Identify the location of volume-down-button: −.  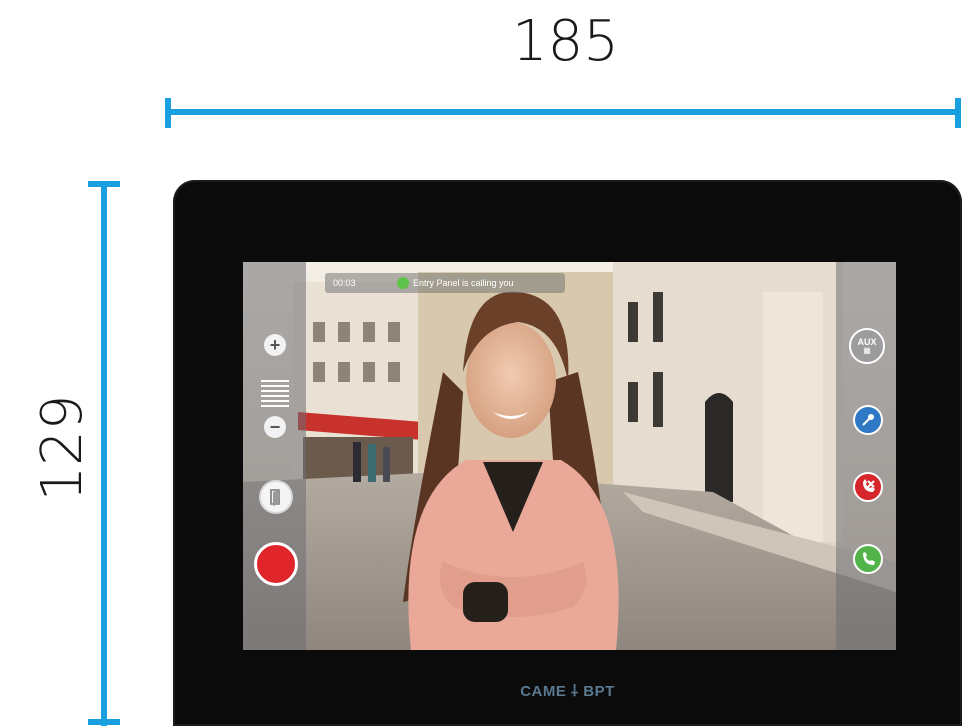
(275, 427).